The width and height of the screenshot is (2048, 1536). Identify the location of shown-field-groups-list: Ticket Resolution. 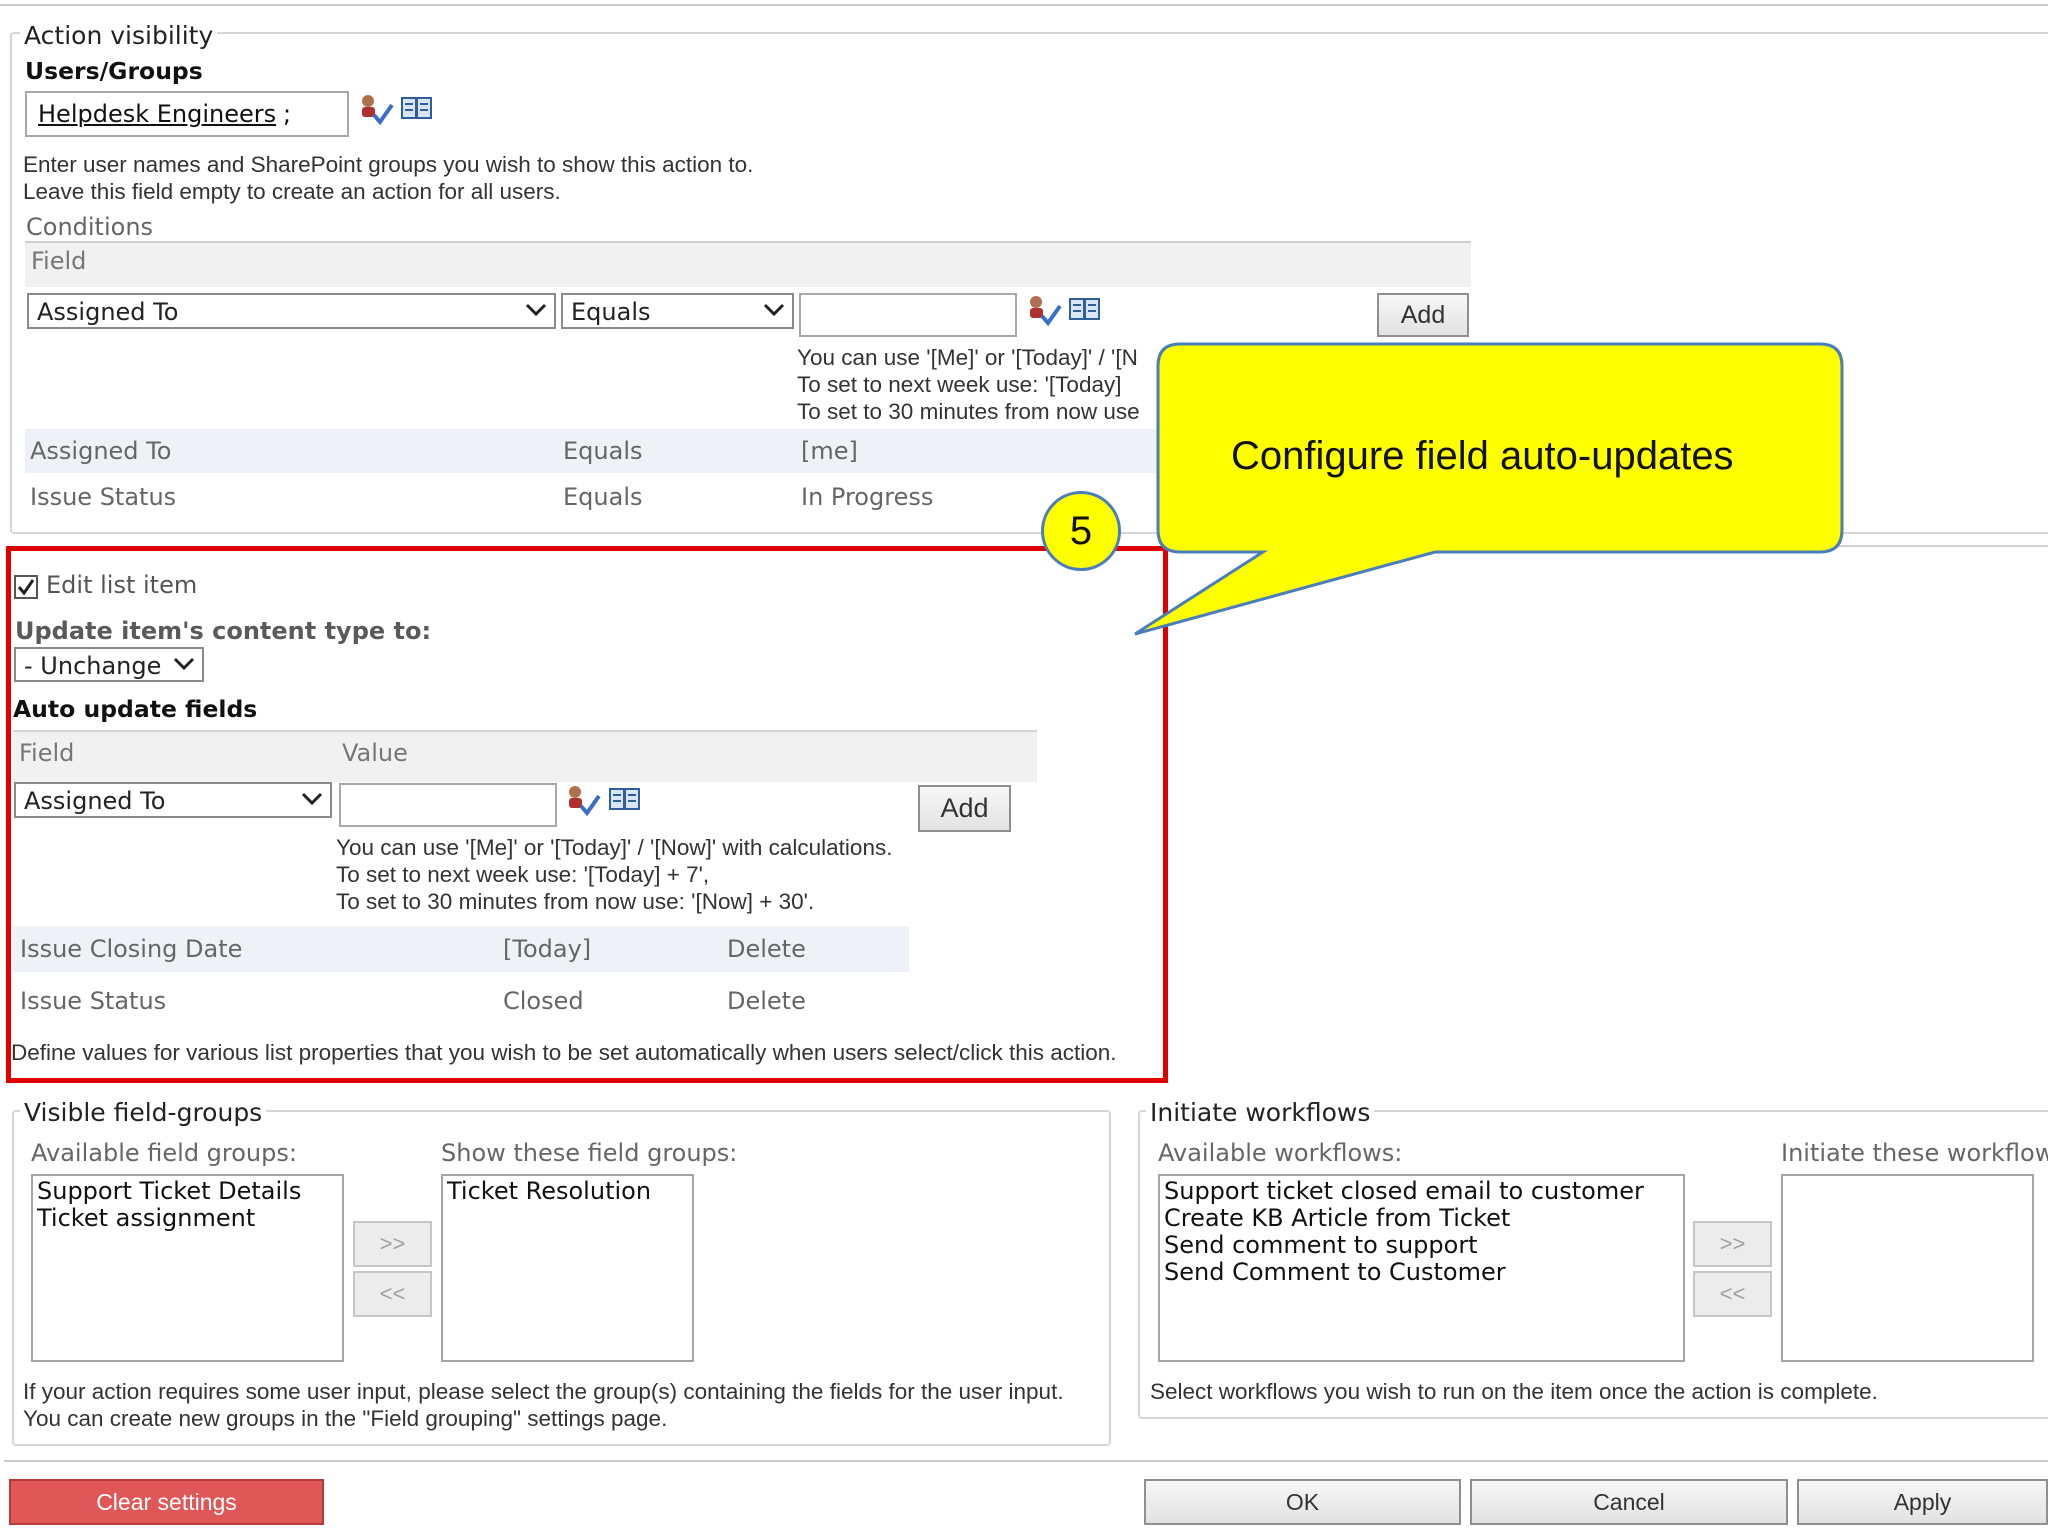
(567, 1268).